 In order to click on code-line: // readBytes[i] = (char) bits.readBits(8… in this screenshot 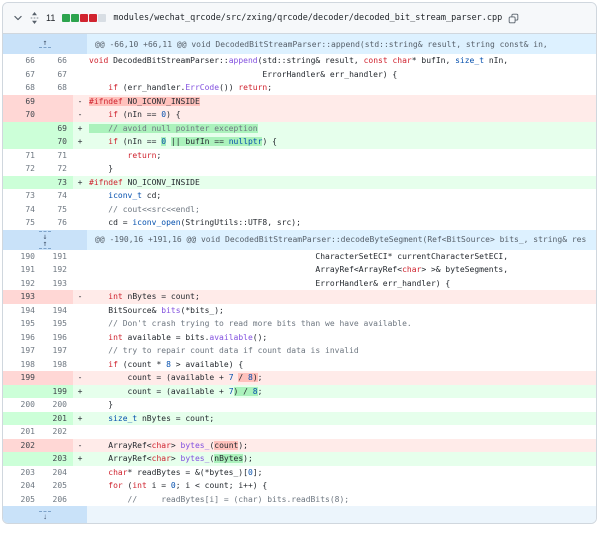, I will do `click(341, 499)`.